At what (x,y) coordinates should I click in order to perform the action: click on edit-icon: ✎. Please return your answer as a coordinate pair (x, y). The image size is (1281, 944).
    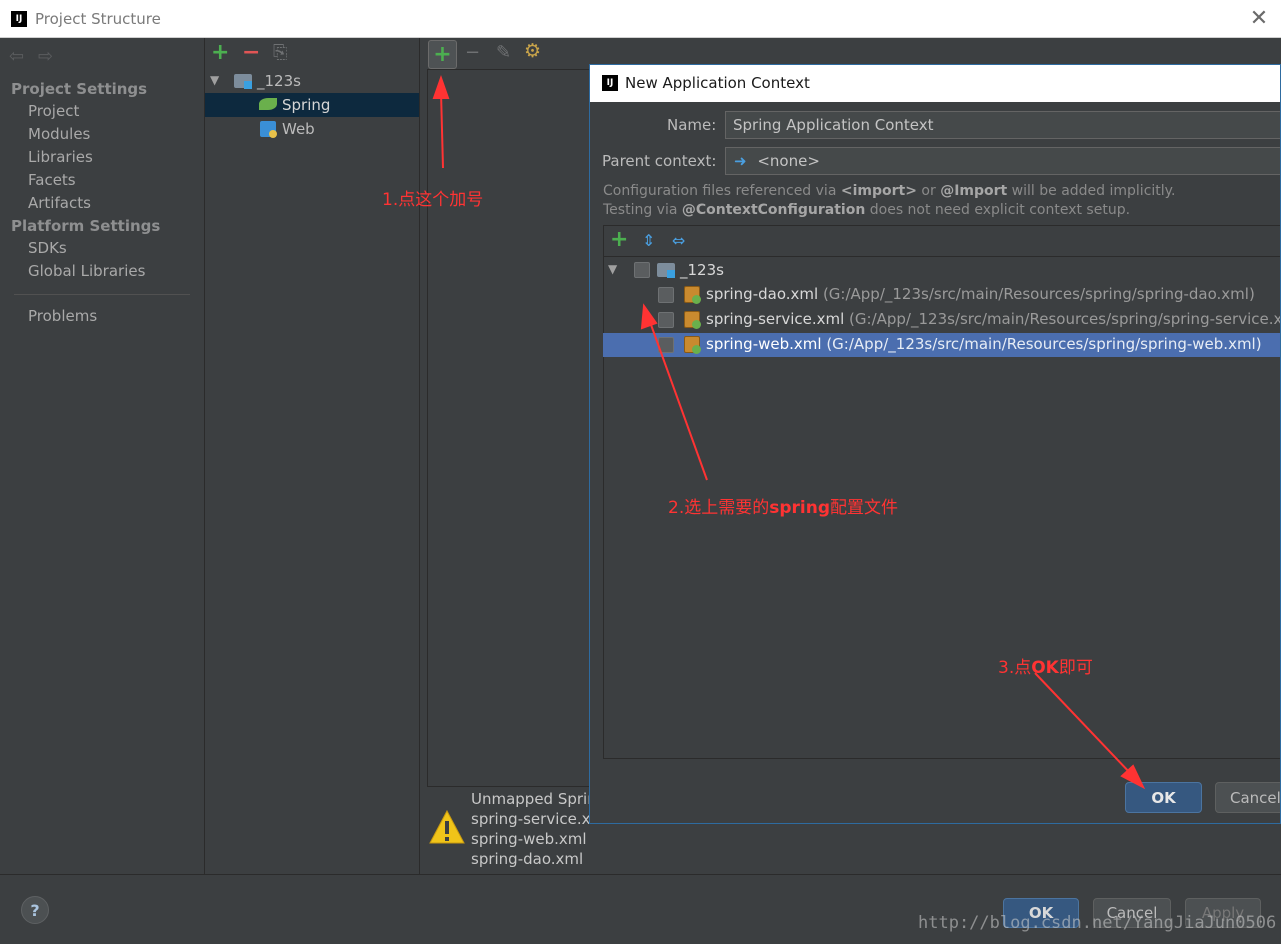
    Looking at the image, I should click on (503, 52).